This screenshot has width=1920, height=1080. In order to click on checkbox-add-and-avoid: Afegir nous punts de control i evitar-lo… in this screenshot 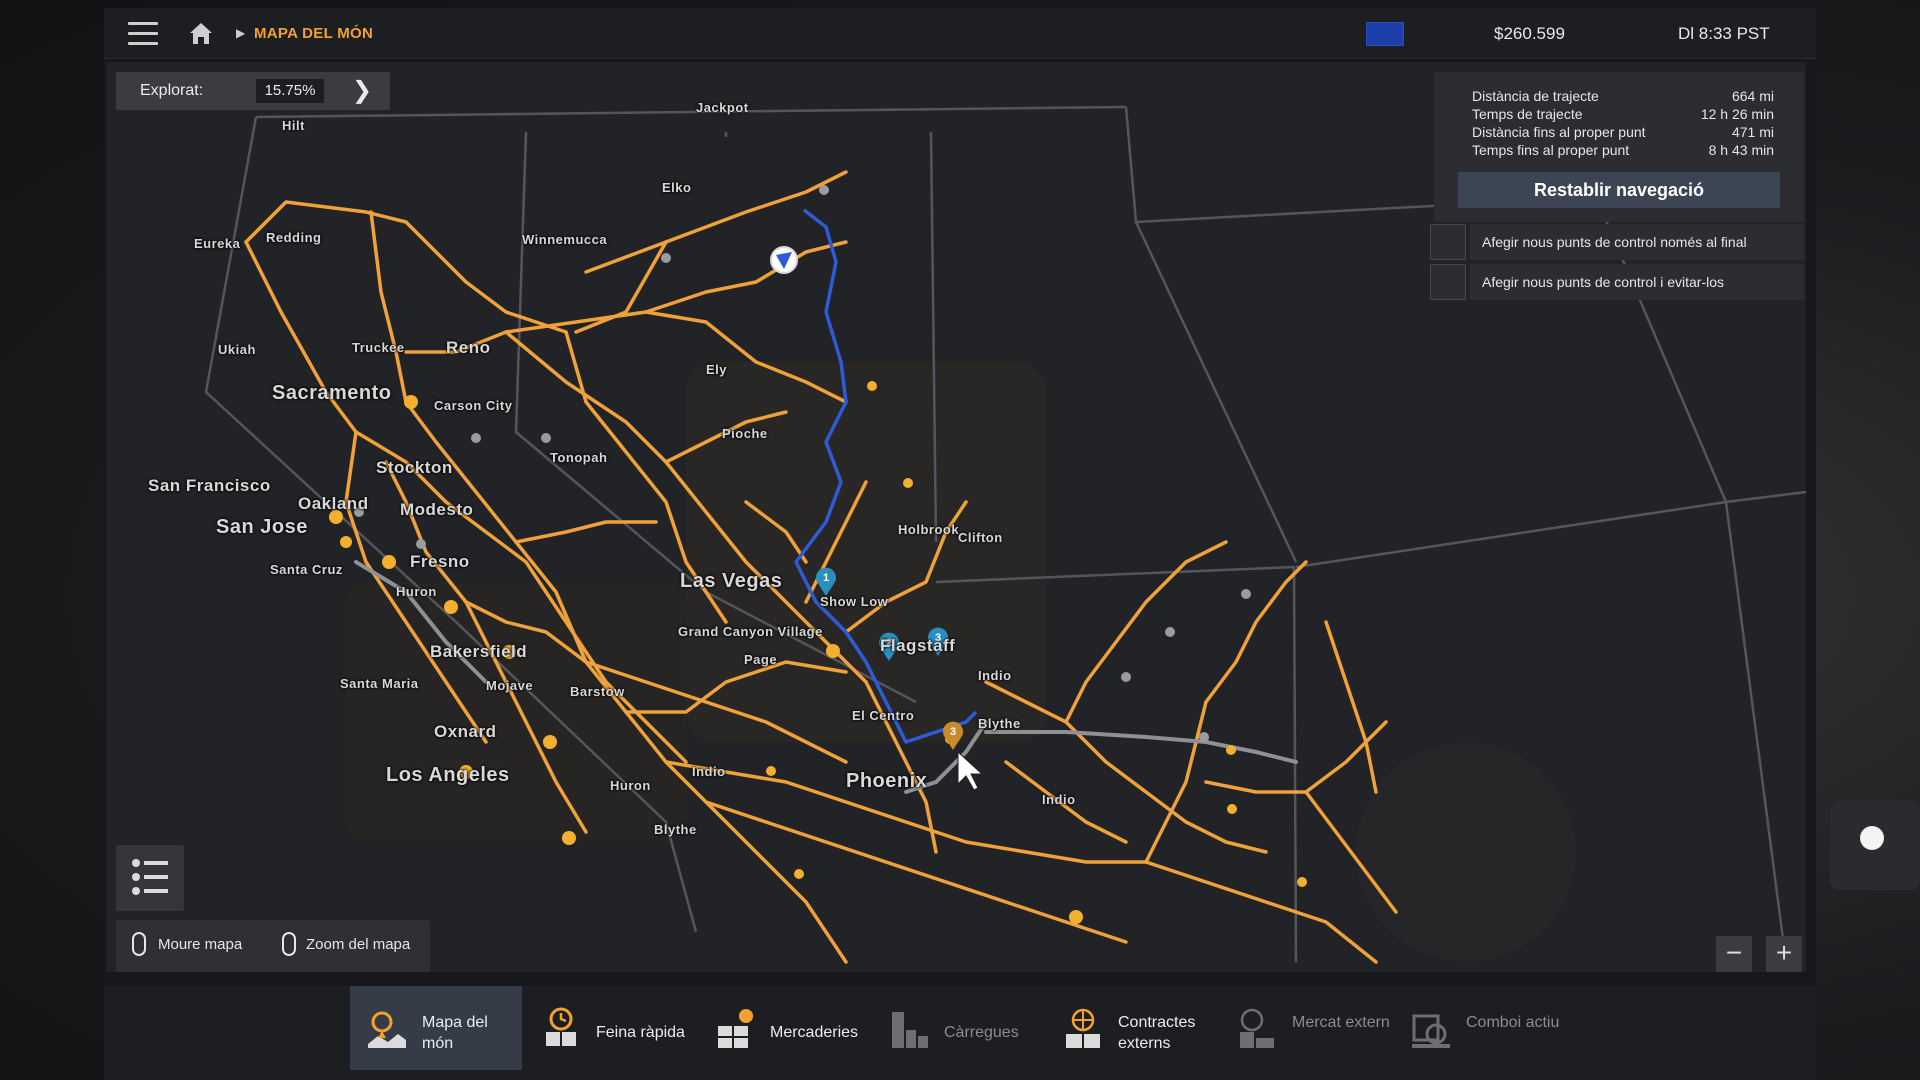, I will do `click(1617, 282)`.